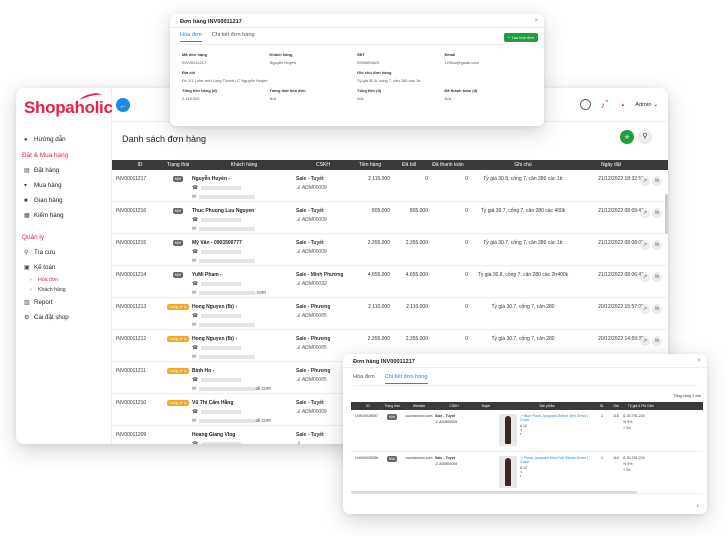 The image size is (728, 536). Describe the element at coordinates (64, 215) in the screenshot. I see `sidebar-item-kiem-hang: ▦ Kiểm hàng` at that location.